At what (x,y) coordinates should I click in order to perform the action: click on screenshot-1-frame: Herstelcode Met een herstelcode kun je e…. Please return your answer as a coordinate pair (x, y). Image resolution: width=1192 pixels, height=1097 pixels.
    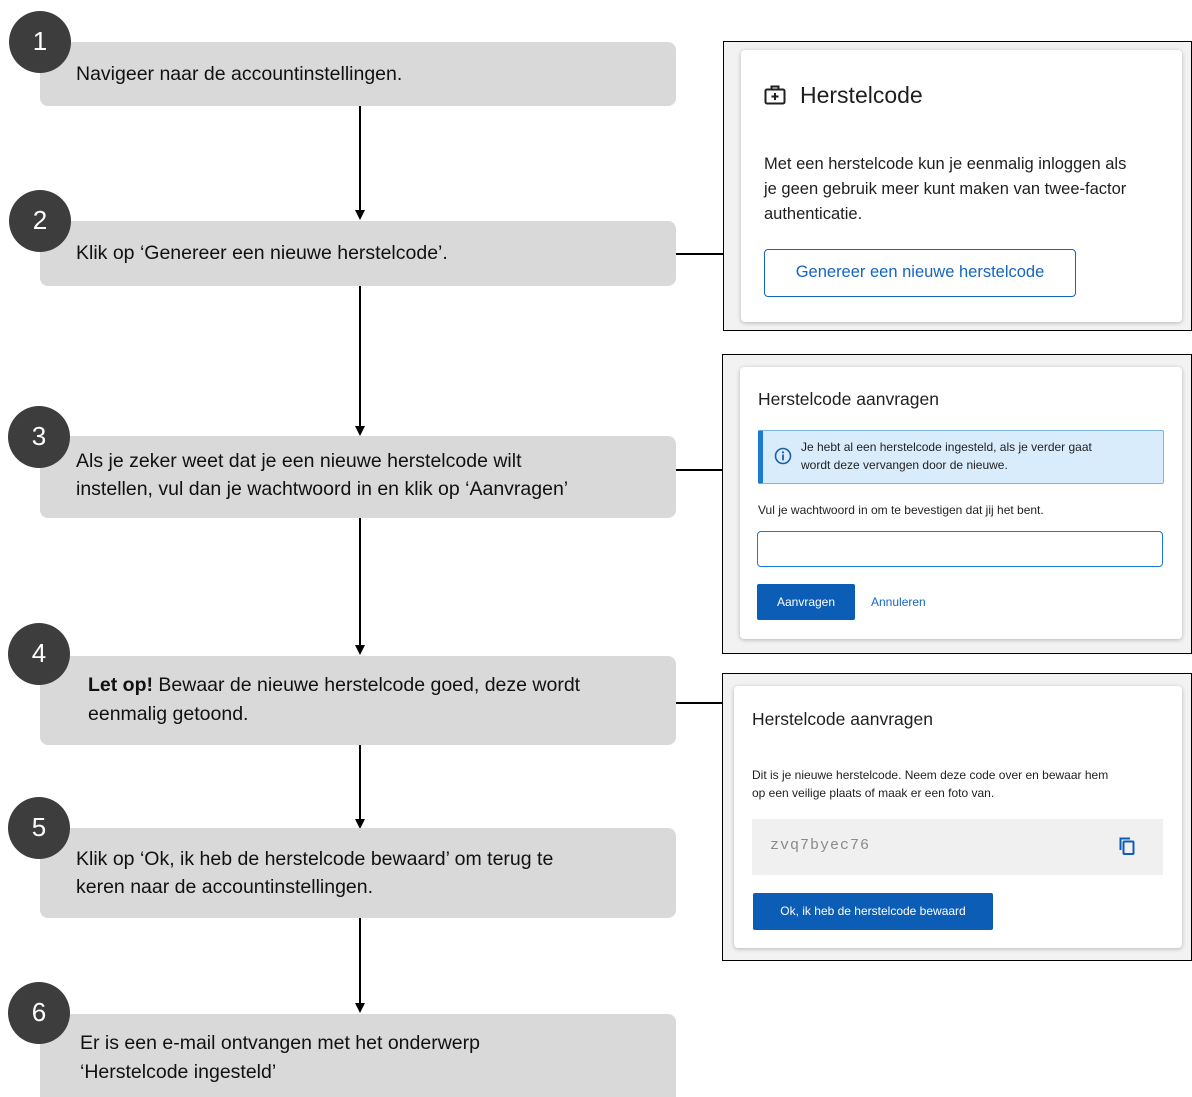
    Looking at the image, I should click on (957, 186).